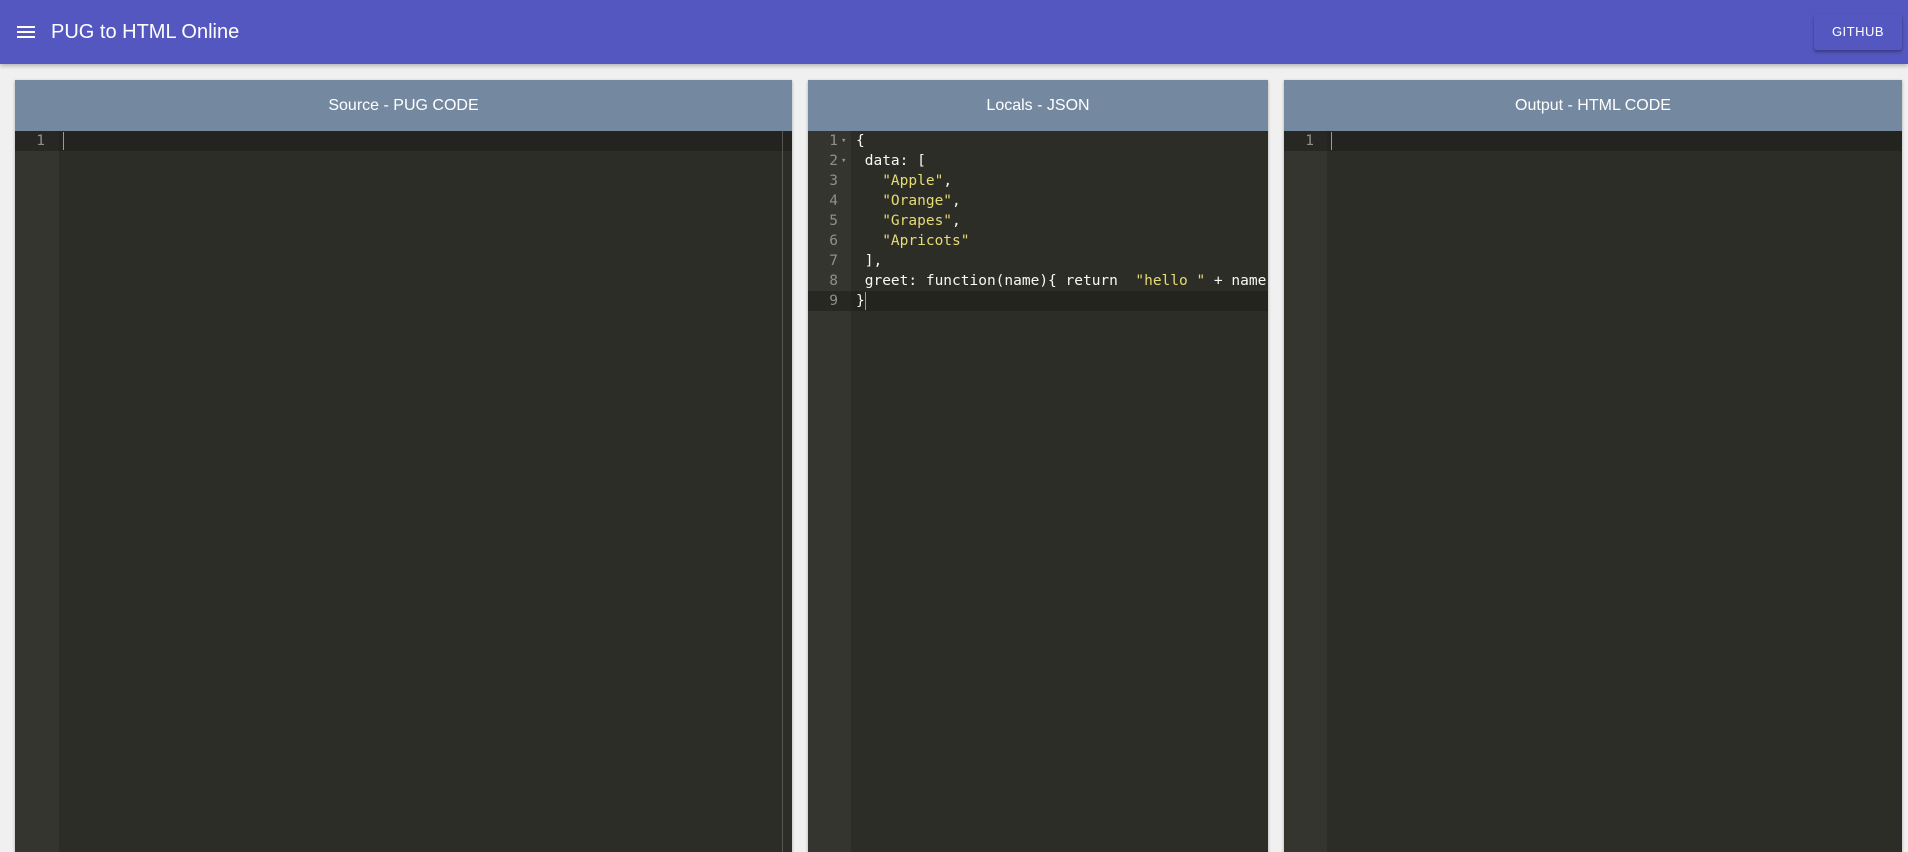 Image resolution: width=1908 pixels, height=852 pixels. I want to click on code-line: "Apricots", so click(913, 241).